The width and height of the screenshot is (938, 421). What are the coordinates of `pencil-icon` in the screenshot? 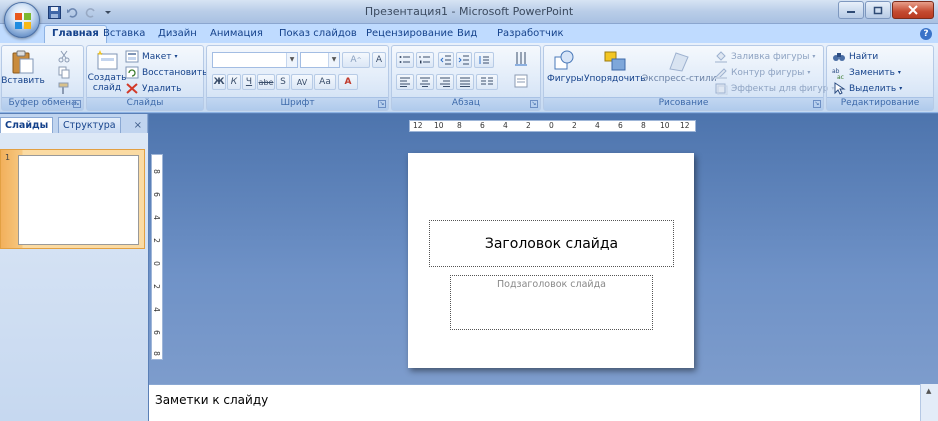 It's located at (721, 73).